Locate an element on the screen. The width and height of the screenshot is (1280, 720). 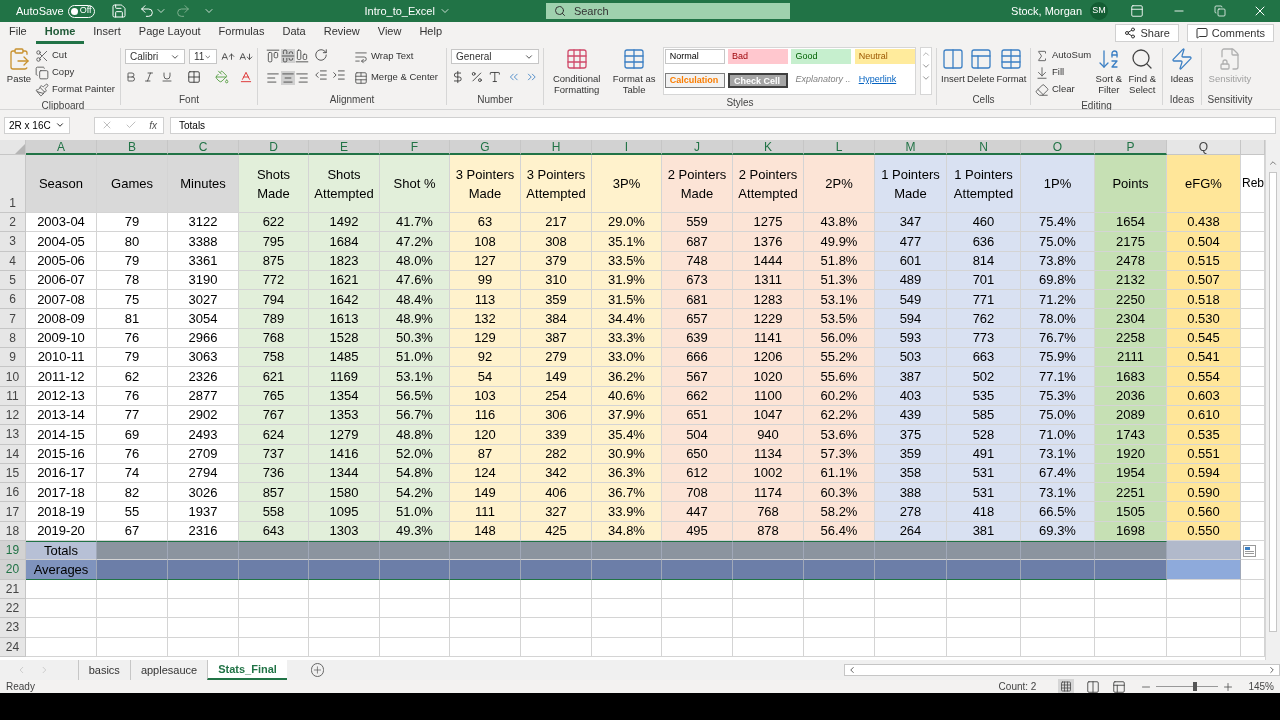
page-layout-view-icon is located at coordinates (1093, 686).